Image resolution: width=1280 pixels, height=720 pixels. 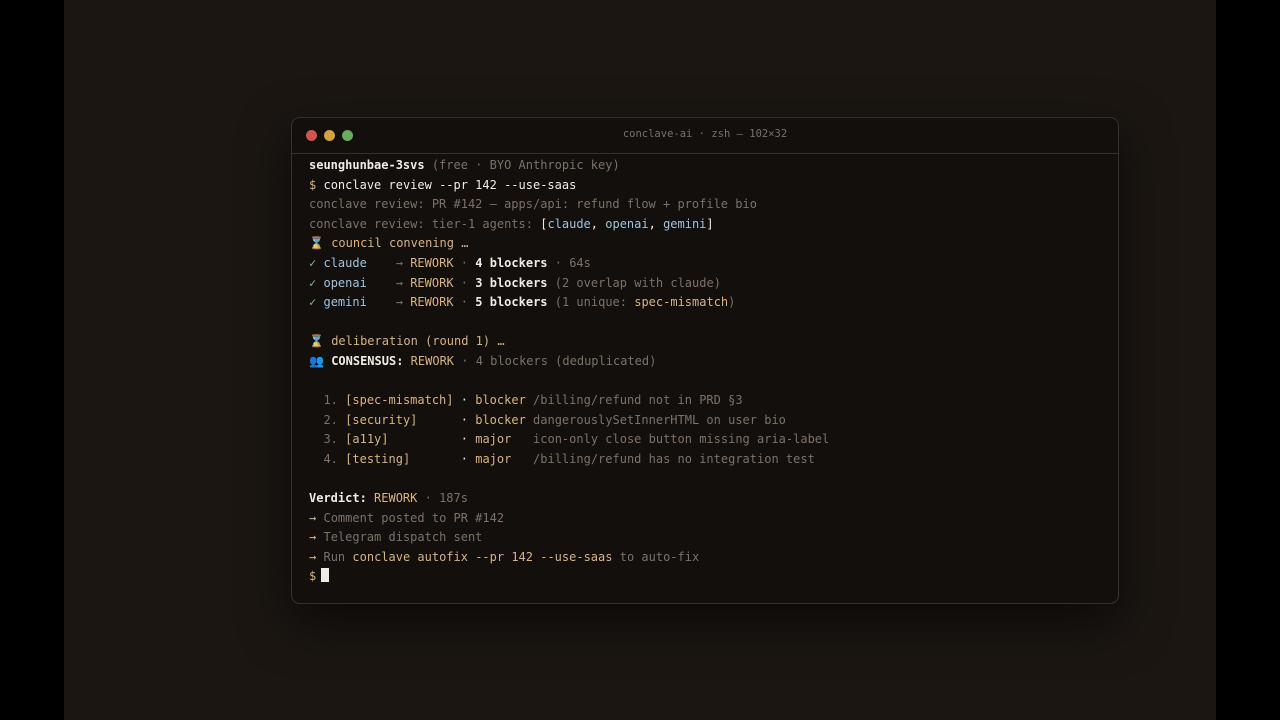 I want to click on user-note: (free · BYO Anthropic key), so click(x=525, y=165).